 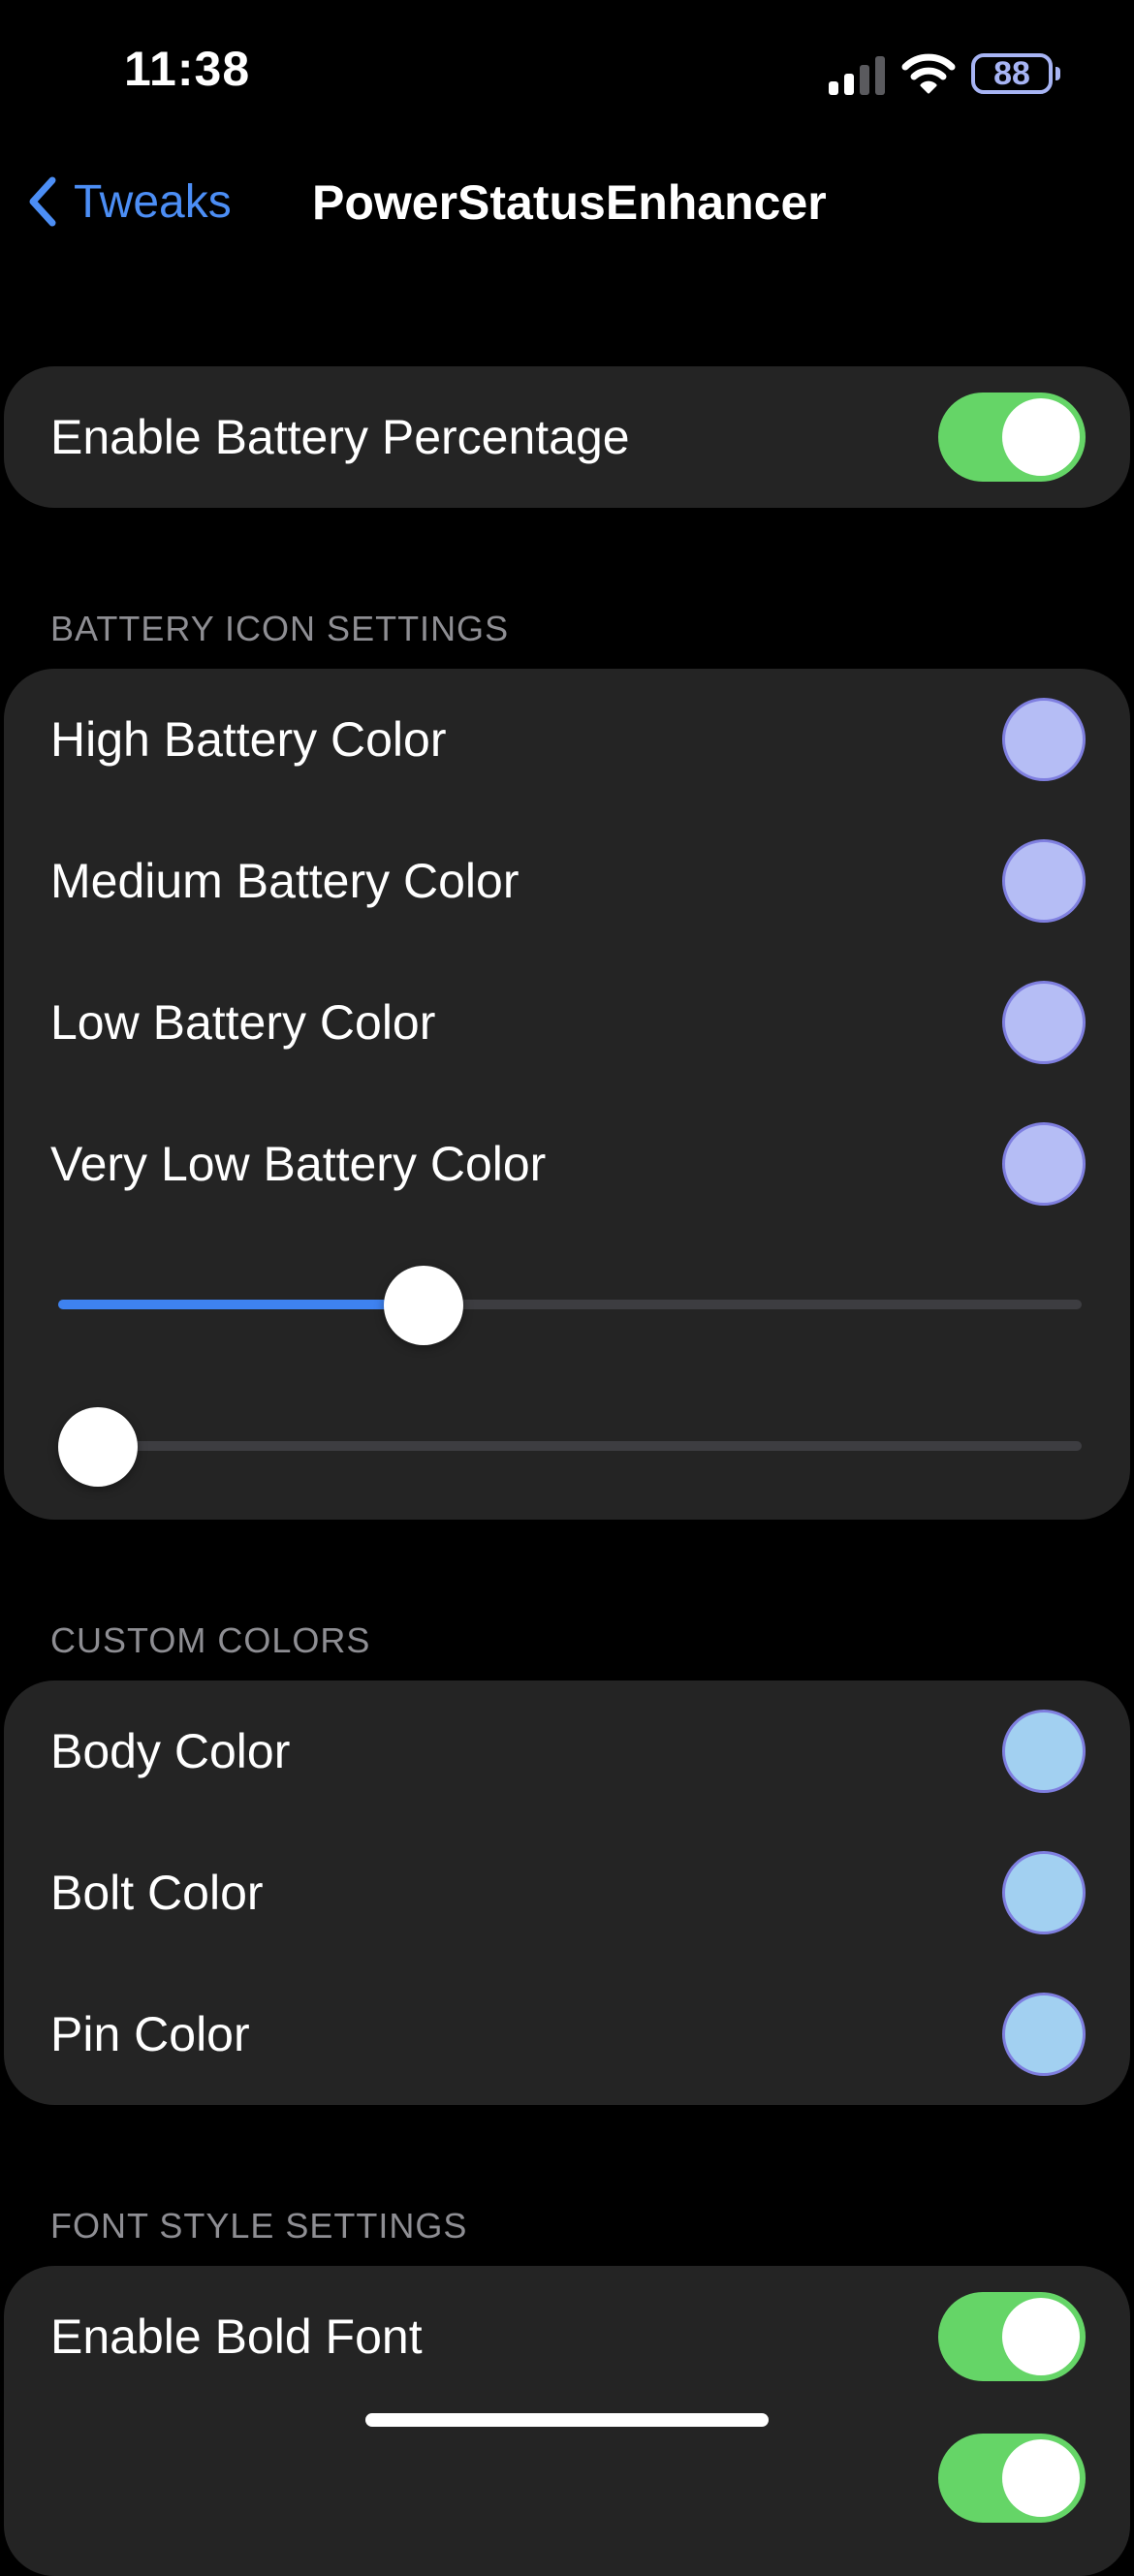 I want to click on battery-nub, so click(x=1057, y=73).